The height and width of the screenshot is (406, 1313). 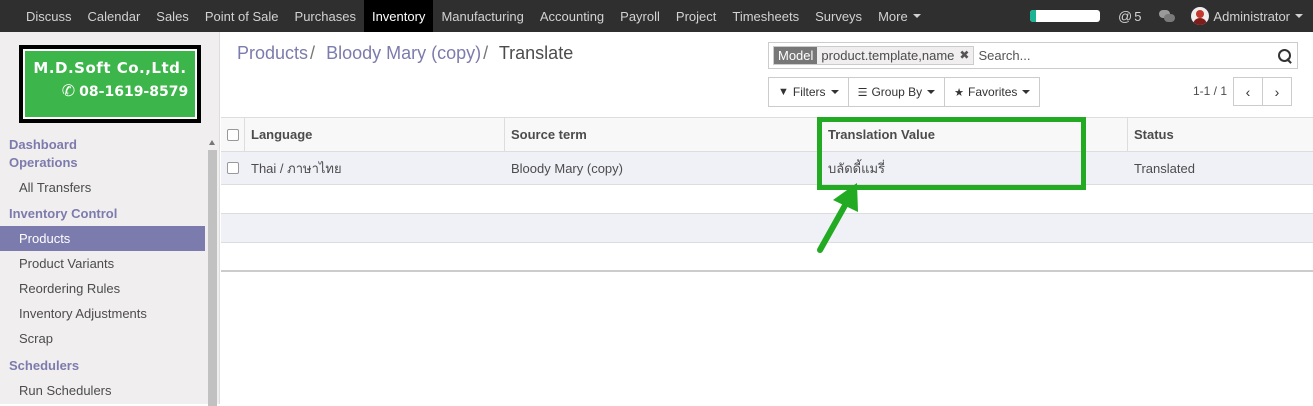 What do you see at coordinates (102, 338) in the screenshot?
I see `sidebar-item-scrap: Scrap` at bounding box center [102, 338].